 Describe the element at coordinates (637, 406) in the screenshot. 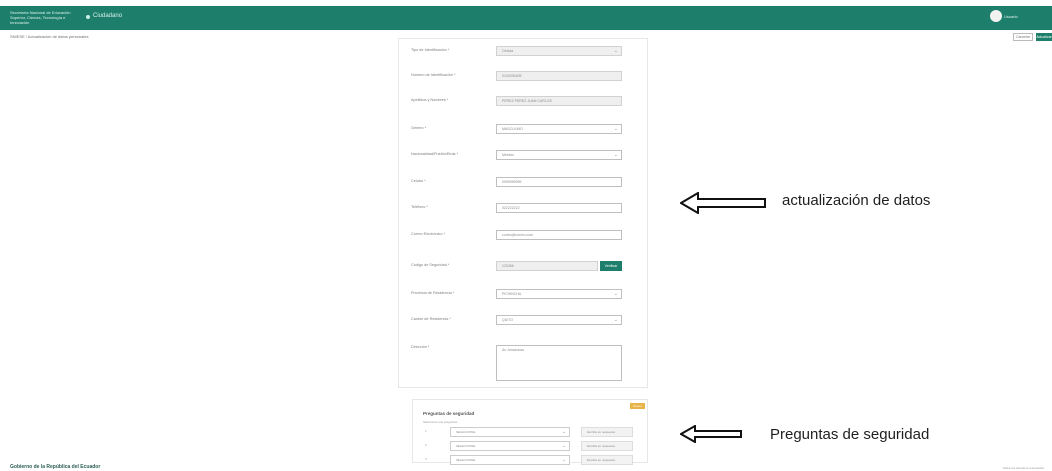

I see `new-badge: Nuevo` at that location.